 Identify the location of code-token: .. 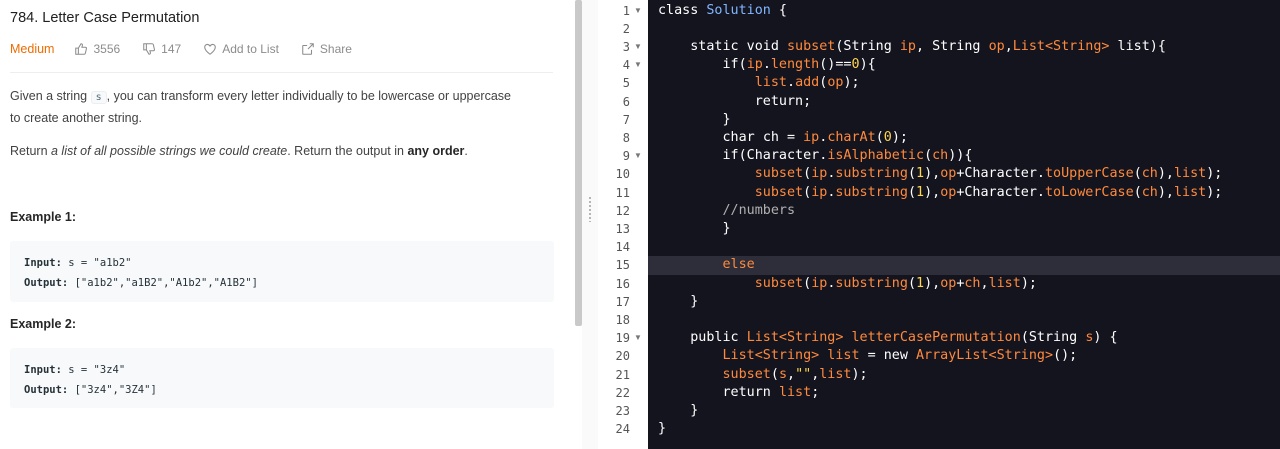
(791, 83).